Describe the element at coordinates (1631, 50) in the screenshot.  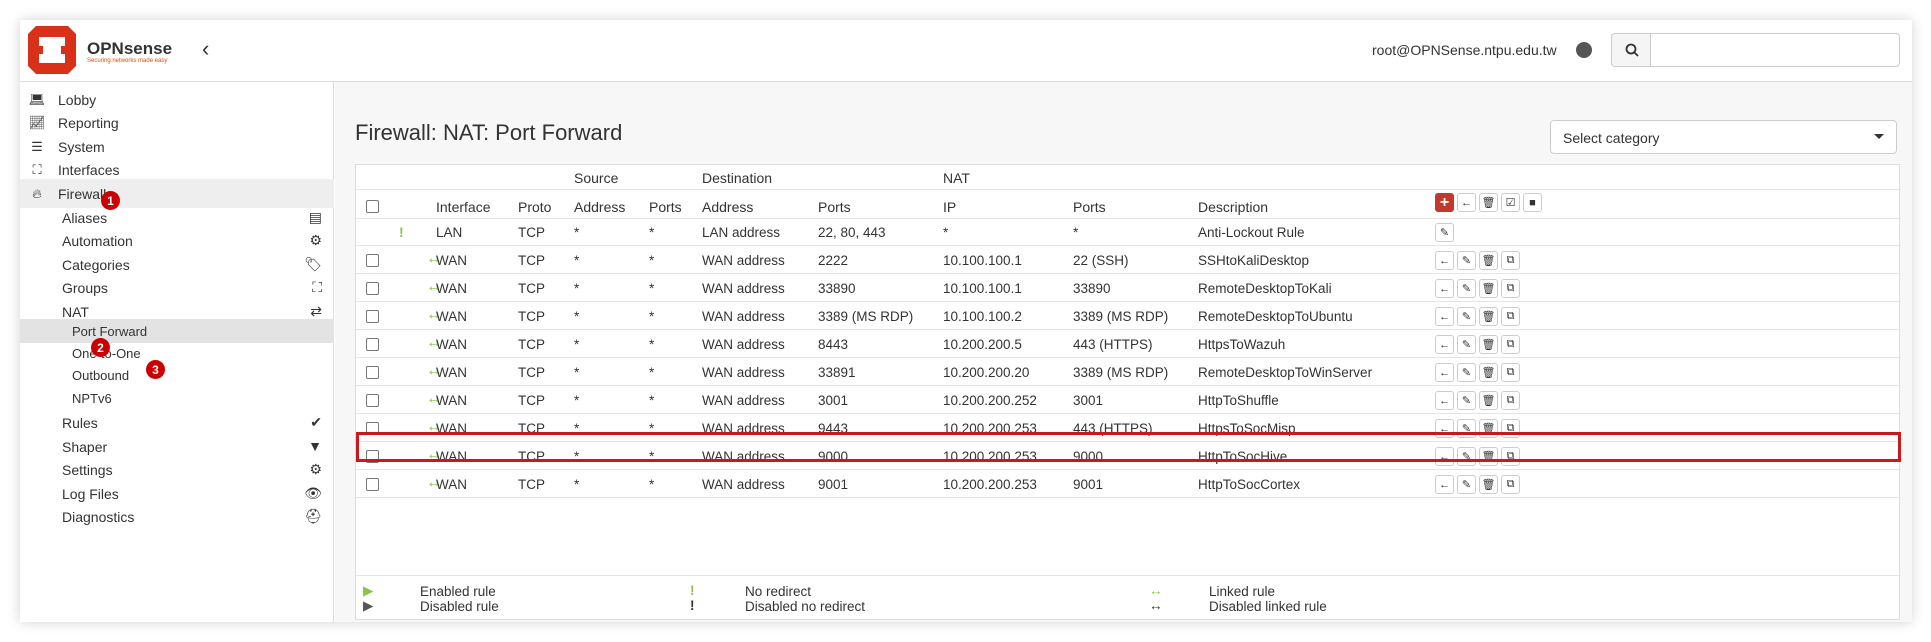
I see `search-button` at that location.